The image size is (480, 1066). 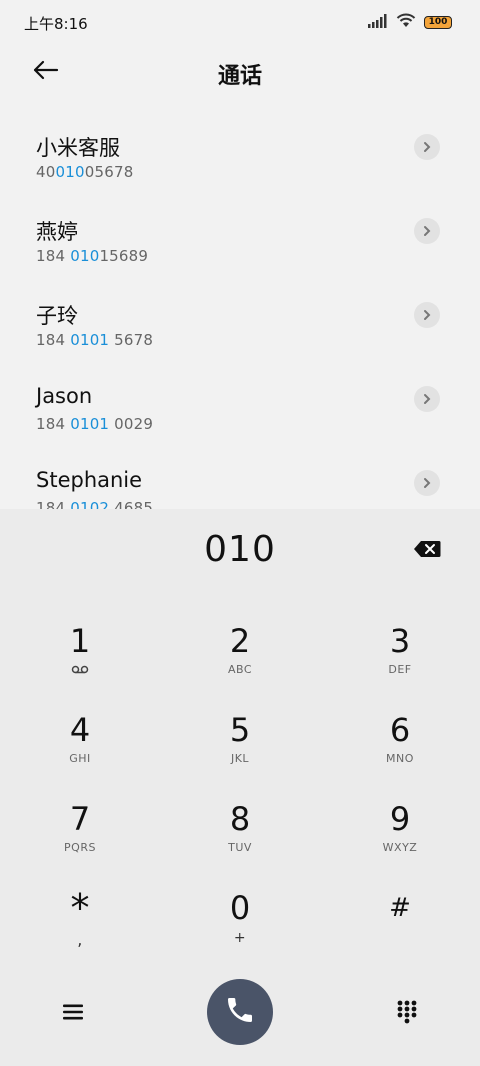 I want to click on status-bar: 上午8:16 100, so click(x=240, y=22).